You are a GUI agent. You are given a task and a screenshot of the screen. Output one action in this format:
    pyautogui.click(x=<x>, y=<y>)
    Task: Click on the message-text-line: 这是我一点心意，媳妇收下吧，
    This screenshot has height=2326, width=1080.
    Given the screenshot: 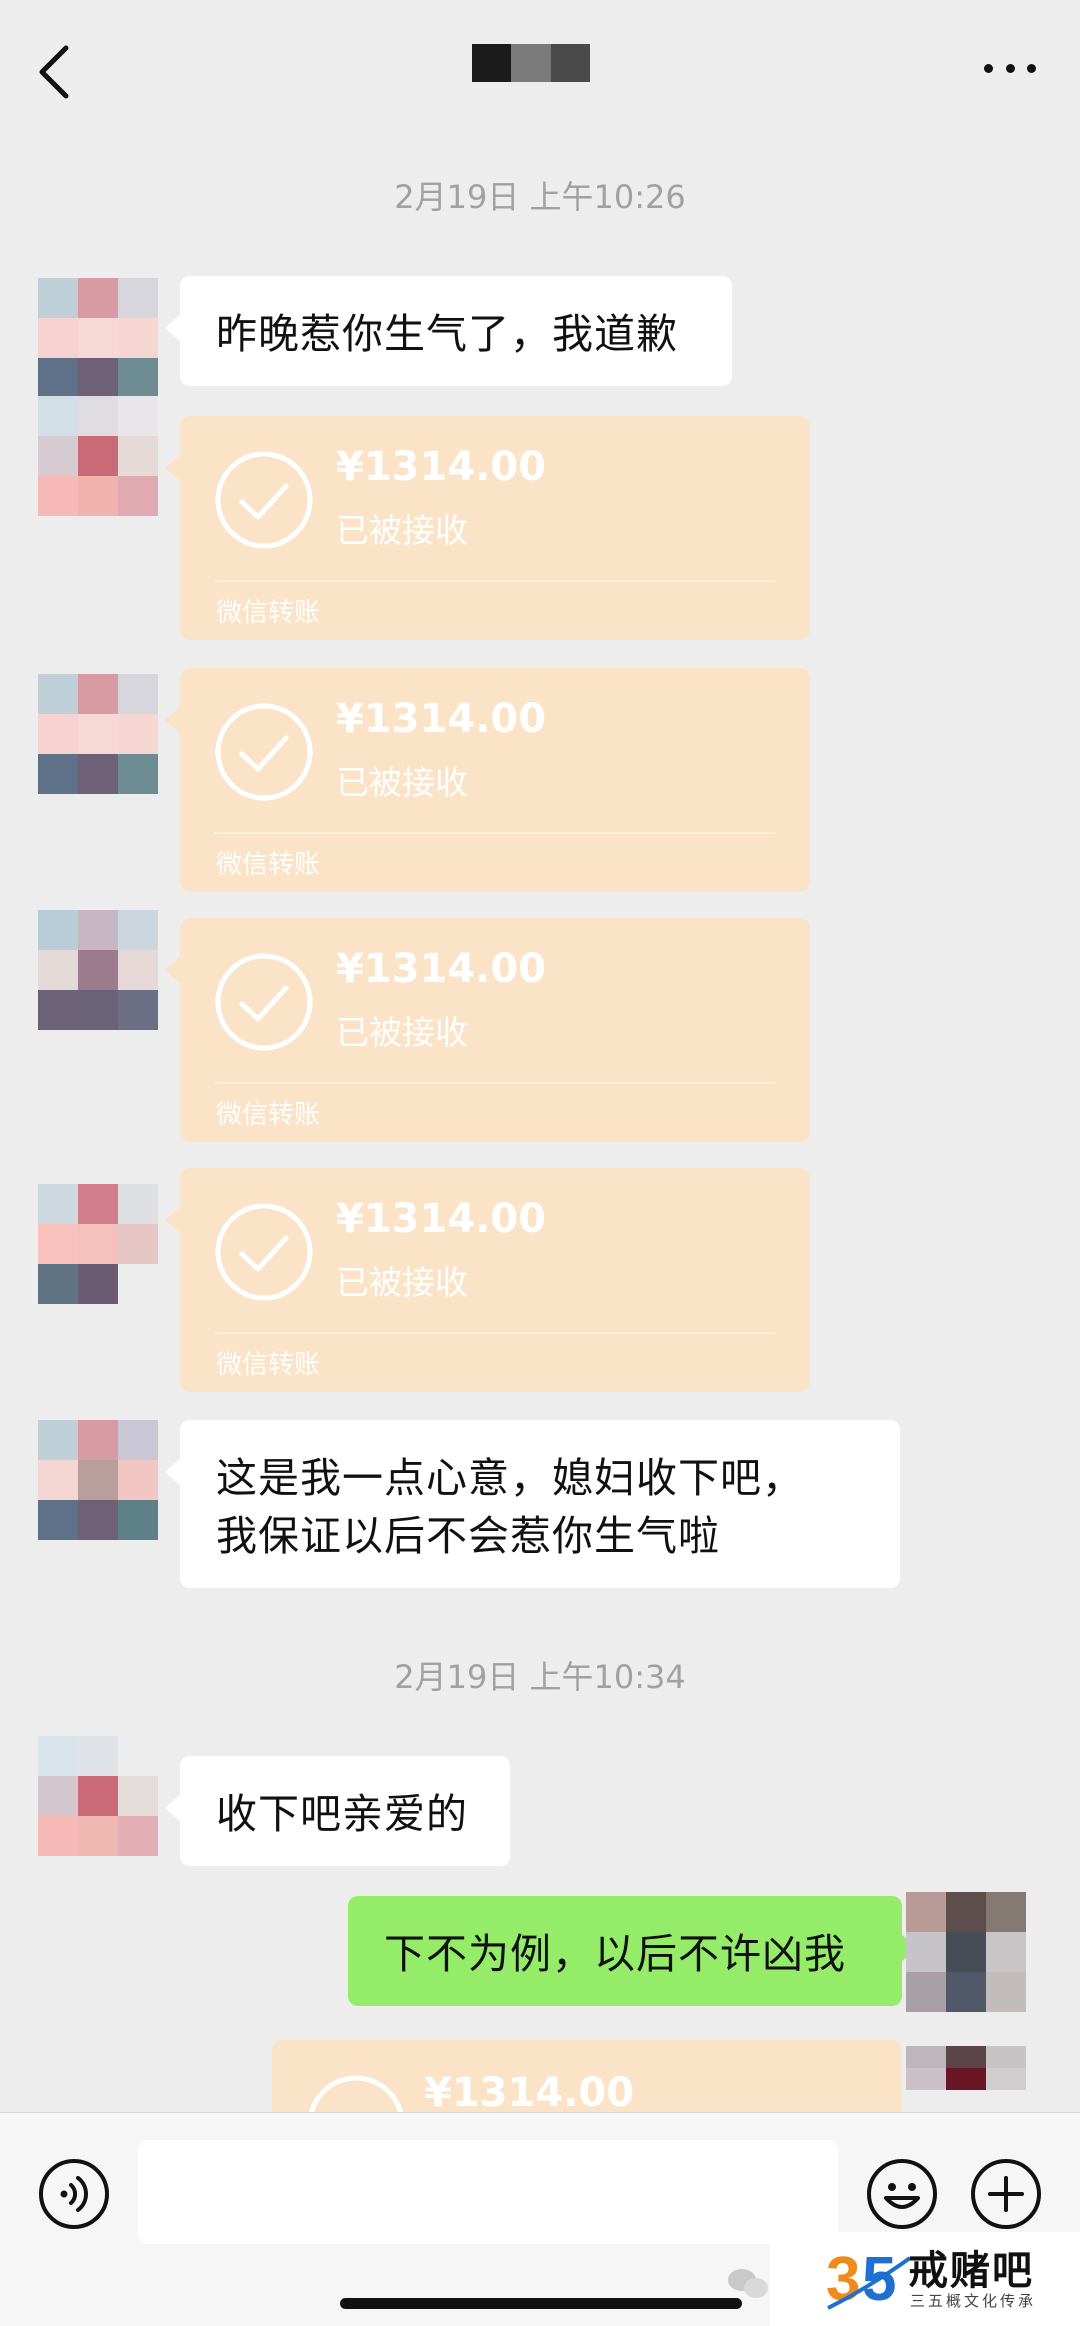 What is the action you would take?
    pyautogui.click(x=510, y=1478)
    